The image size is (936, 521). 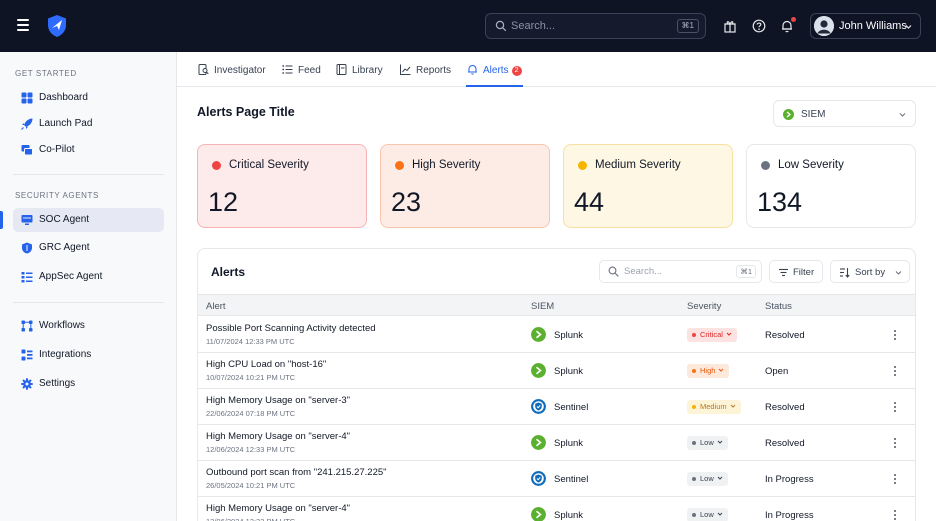 What do you see at coordinates (865, 26) in the screenshot?
I see `user-menu-button: John Williams` at bounding box center [865, 26].